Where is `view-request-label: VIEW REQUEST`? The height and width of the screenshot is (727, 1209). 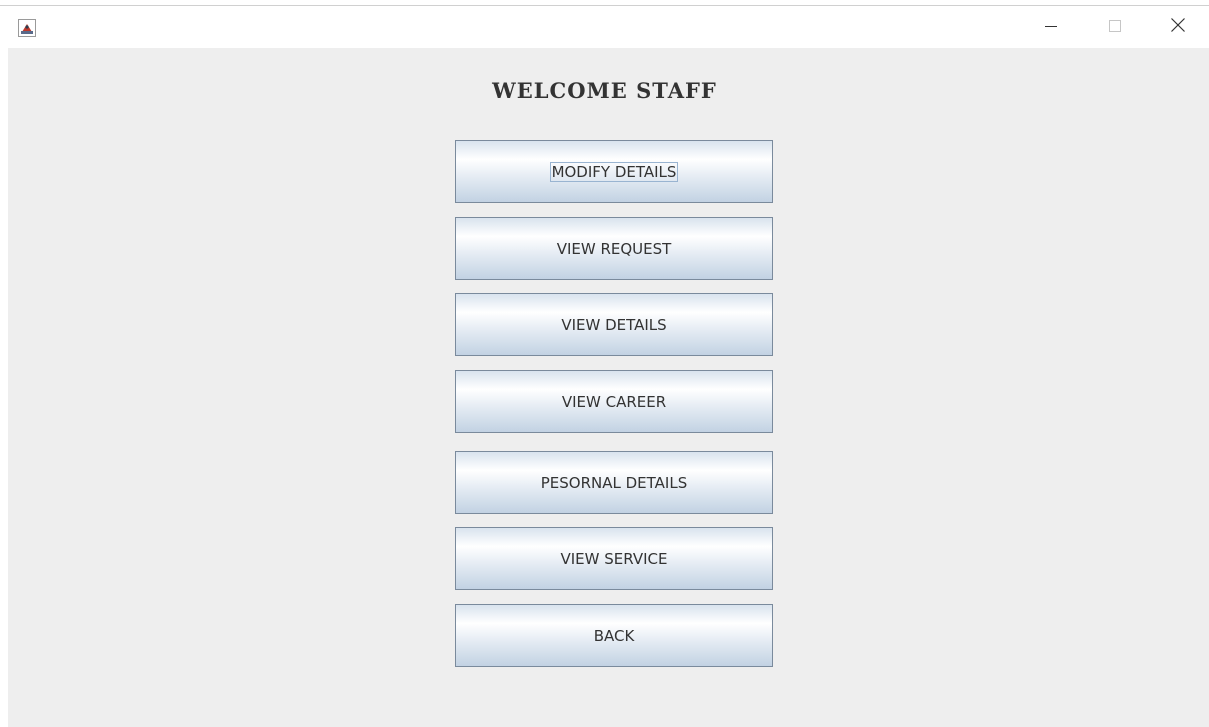 view-request-label: VIEW REQUEST is located at coordinates (614, 248).